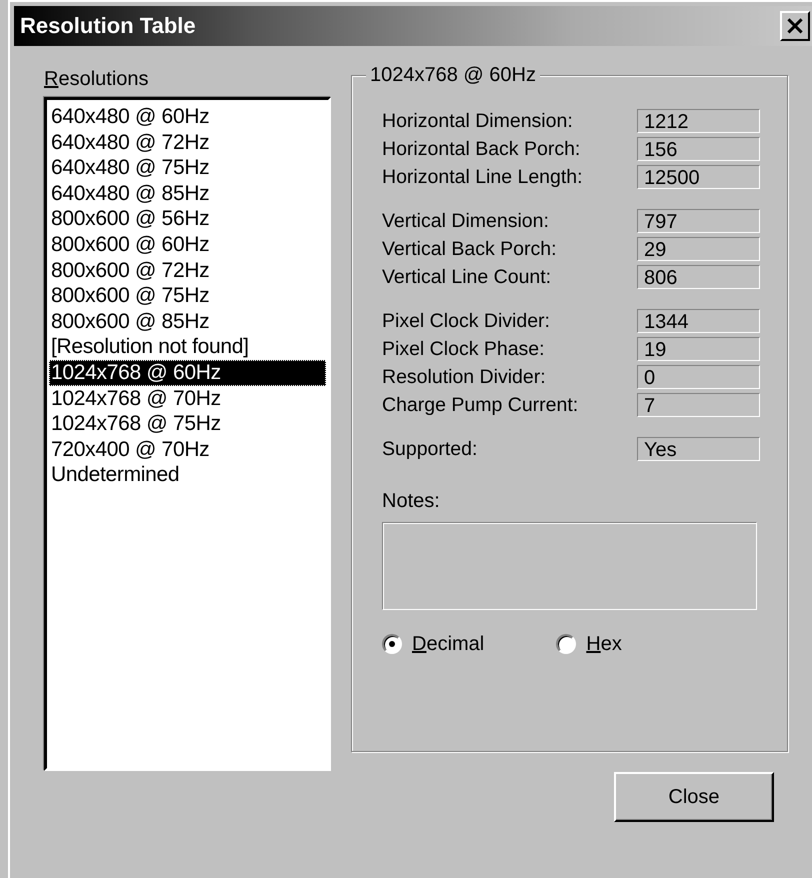  Describe the element at coordinates (698, 405) in the screenshot. I see `value-field: 7` at that location.